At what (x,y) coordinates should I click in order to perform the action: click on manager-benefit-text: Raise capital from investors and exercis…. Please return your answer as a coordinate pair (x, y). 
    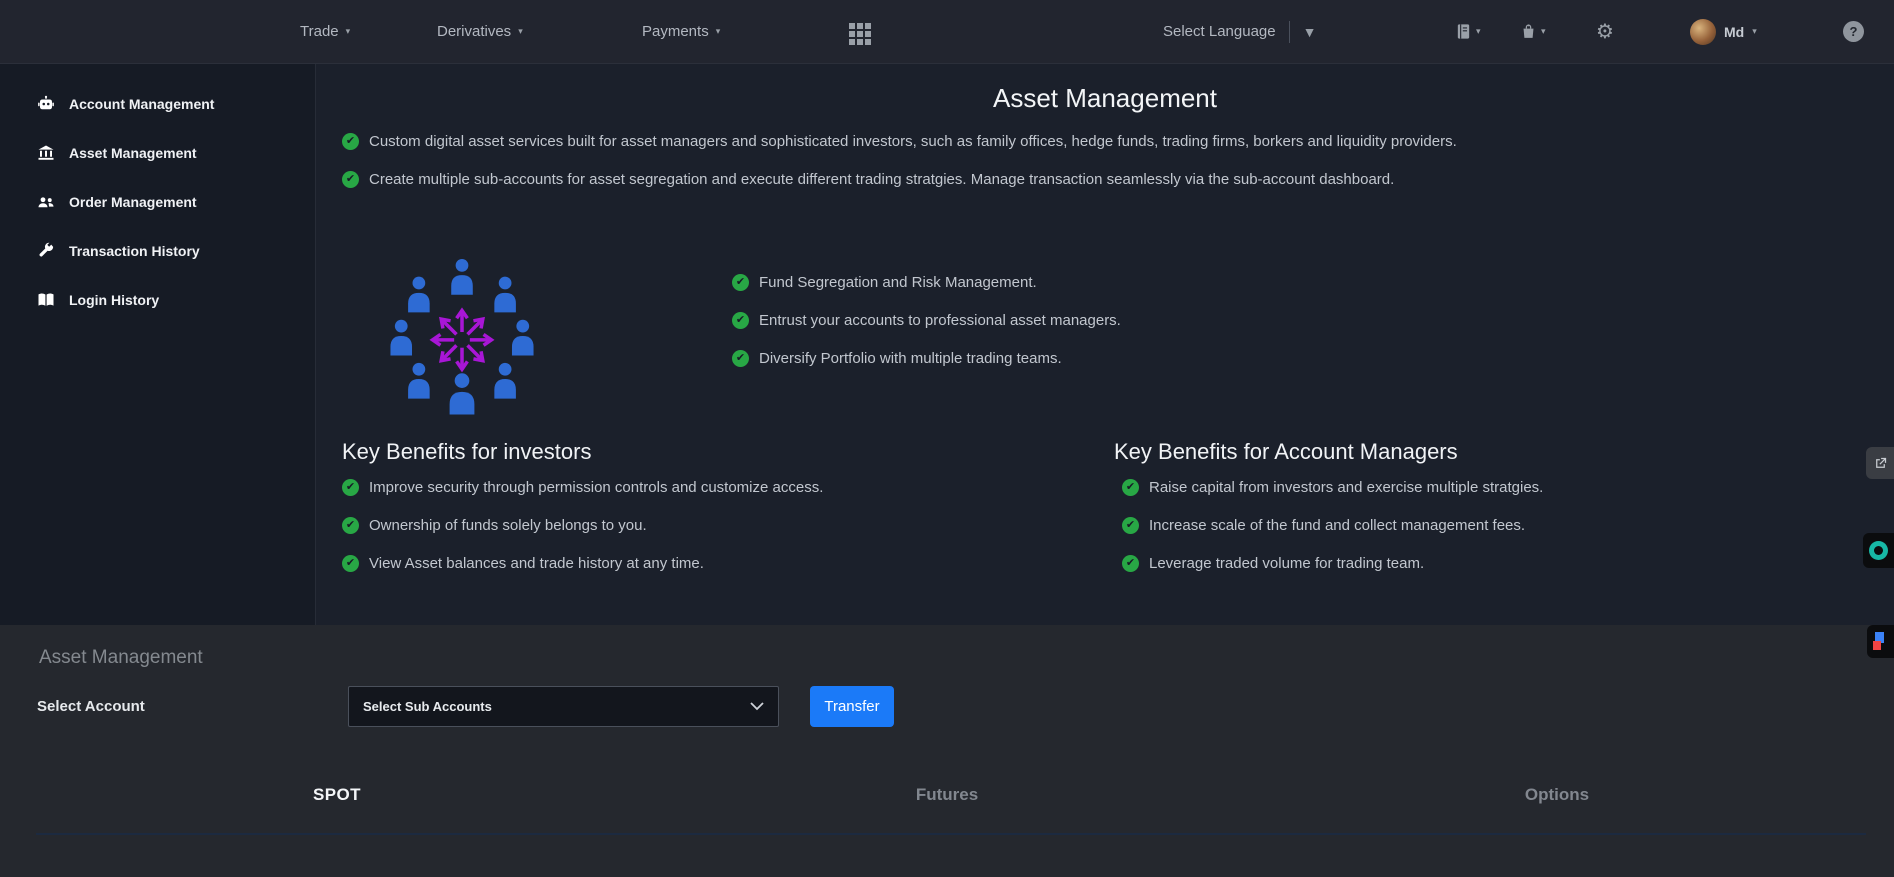
    Looking at the image, I should click on (1346, 487).